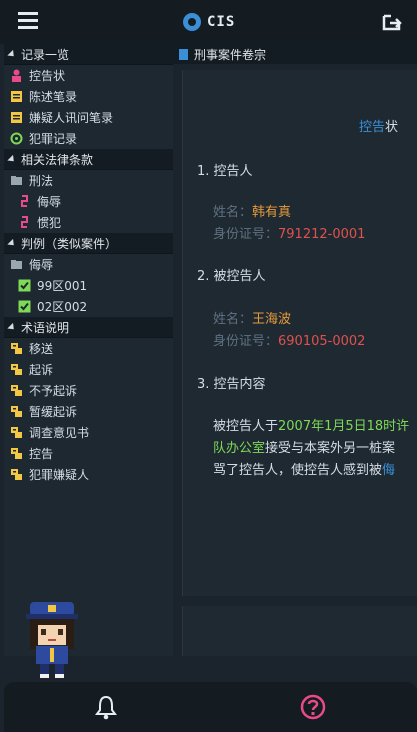  What do you see at coordinates (304, 448) in the screenshot?
I see `body-line-2: 队办公室接受与本案外另一桩案` at bounding box center [304, 448].